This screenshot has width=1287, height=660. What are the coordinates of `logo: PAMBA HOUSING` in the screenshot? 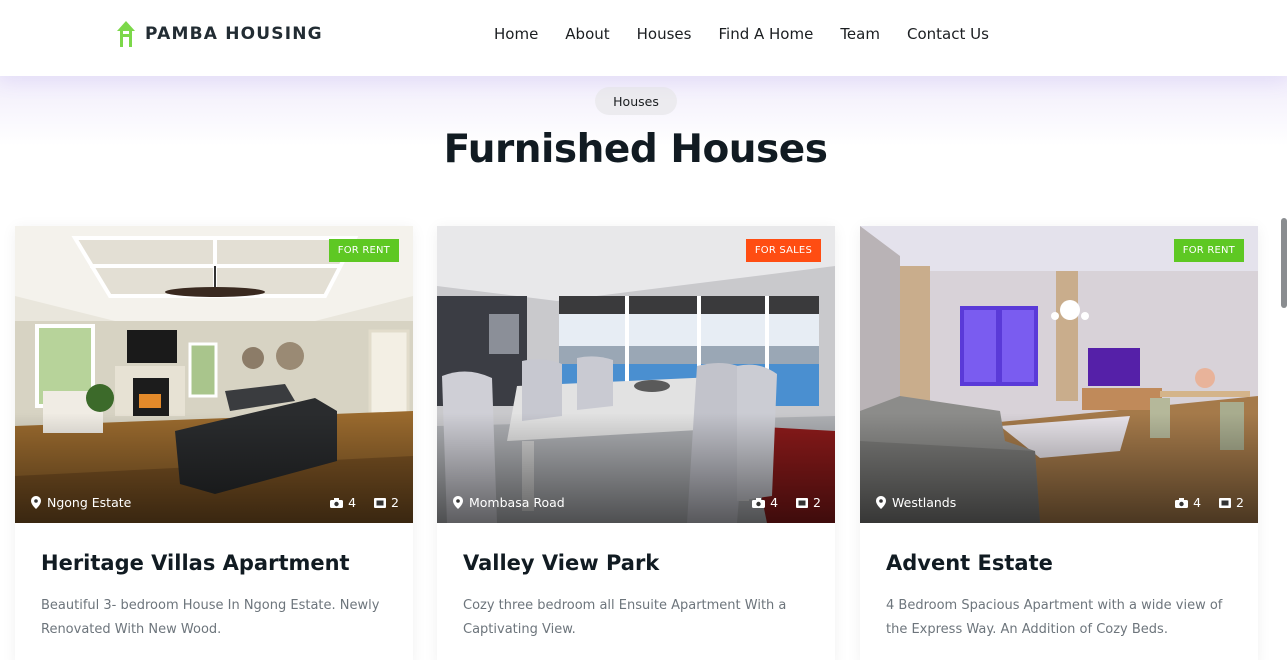 It's located at (219, 34).